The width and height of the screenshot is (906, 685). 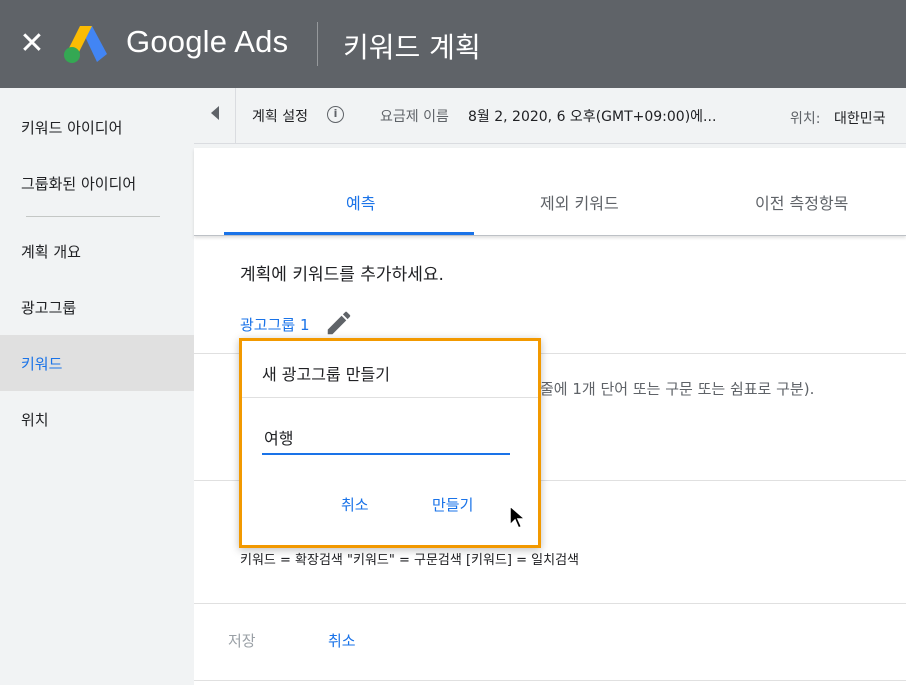 I want to click on sidebar-item-grouped-ideas: 그룹화된 아이디어, so click(x=97, y=183).